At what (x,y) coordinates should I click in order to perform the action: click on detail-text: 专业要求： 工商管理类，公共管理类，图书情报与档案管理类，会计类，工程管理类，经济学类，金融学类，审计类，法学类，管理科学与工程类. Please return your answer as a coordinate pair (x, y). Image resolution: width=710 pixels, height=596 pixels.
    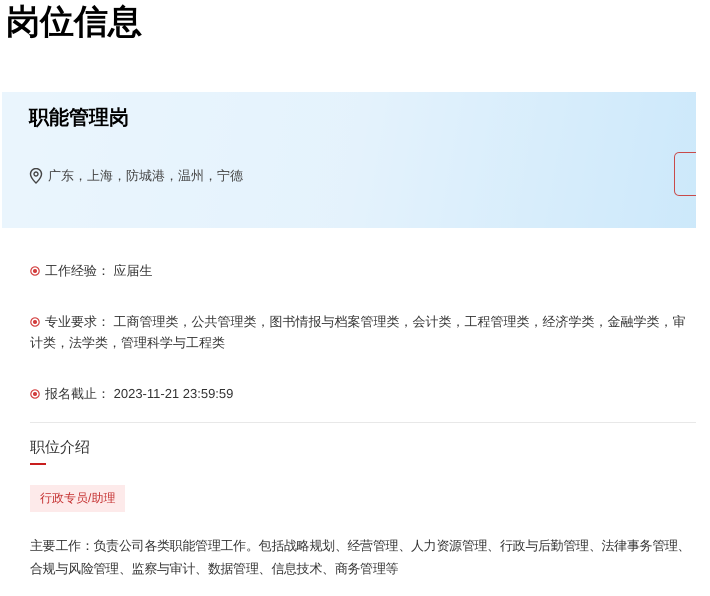
    Looking at the image, I should click on (358, 332).